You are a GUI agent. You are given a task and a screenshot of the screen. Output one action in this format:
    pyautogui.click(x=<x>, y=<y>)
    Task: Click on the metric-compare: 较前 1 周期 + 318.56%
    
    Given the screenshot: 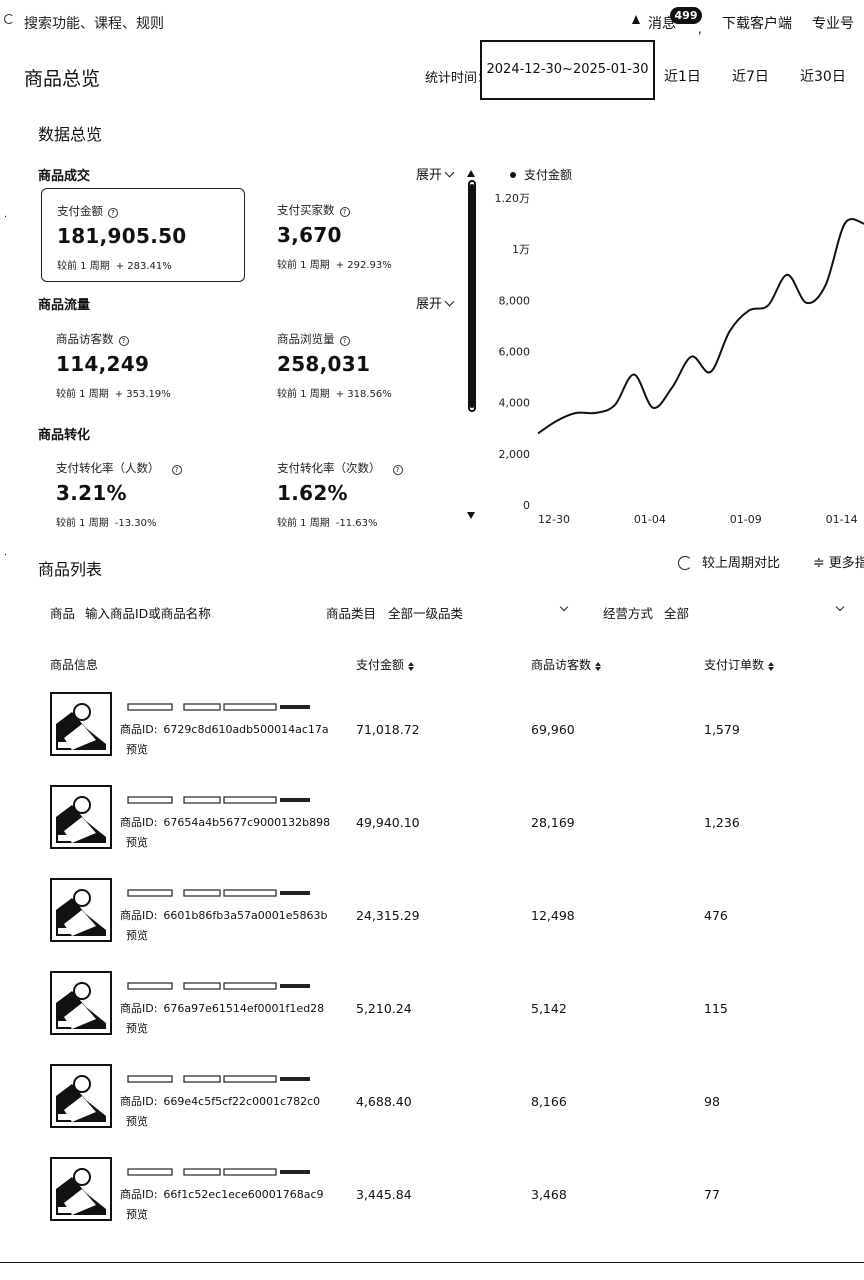 What is the action you would take?
    pyautogui.click(x=334, y=394)
    